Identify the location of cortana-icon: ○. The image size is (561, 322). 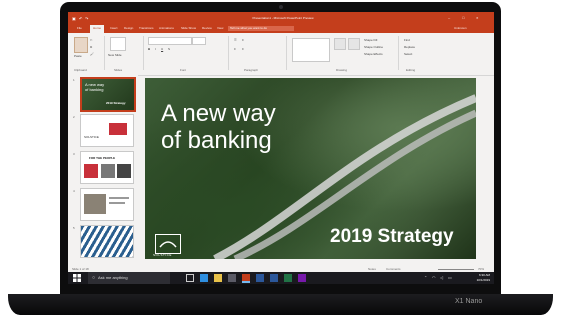
(94, 278).